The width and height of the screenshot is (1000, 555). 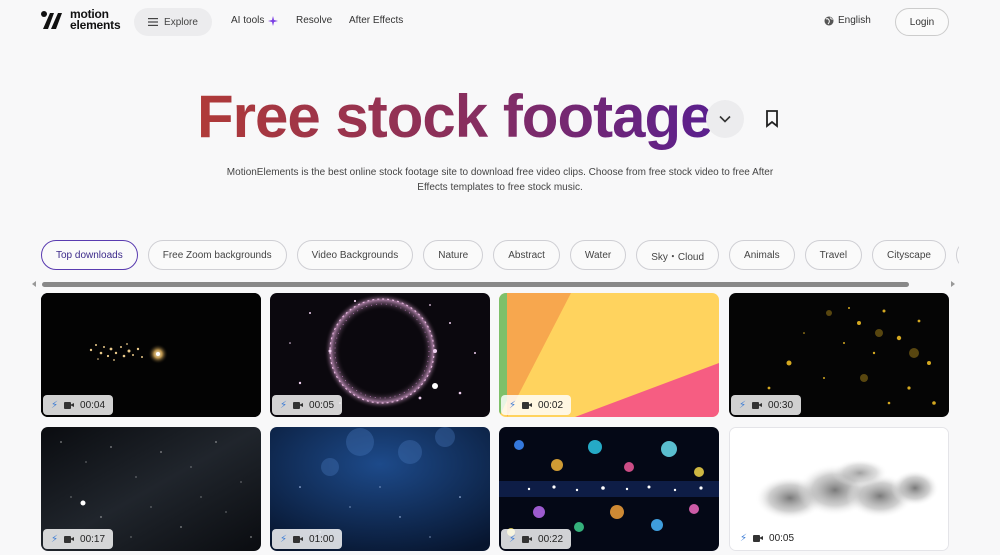 What do you see at coordinates (78, 405) in the screenshot?
I see `duration-badge: ⚡ 00:04` at bounding box center [78, 405].